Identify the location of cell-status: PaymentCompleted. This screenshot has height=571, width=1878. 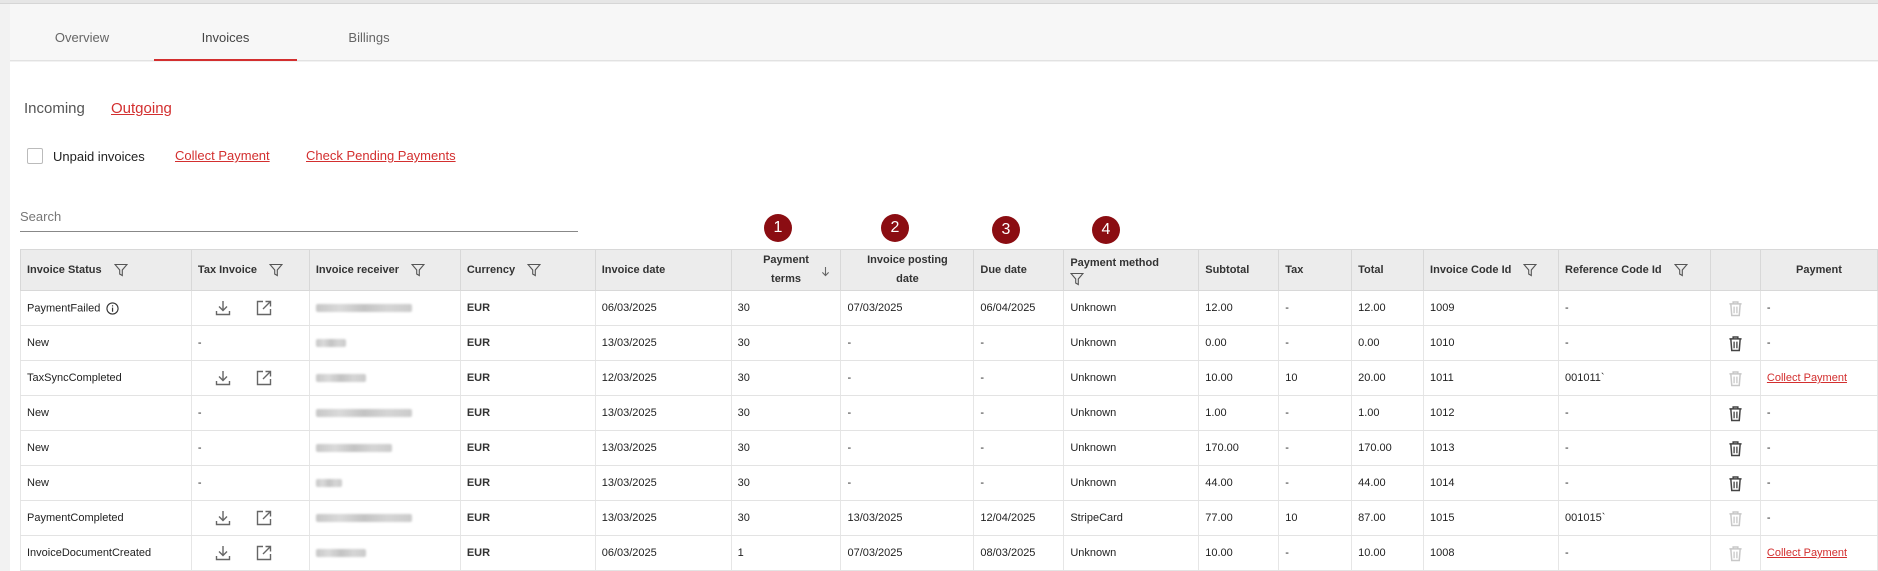
(106, 518).